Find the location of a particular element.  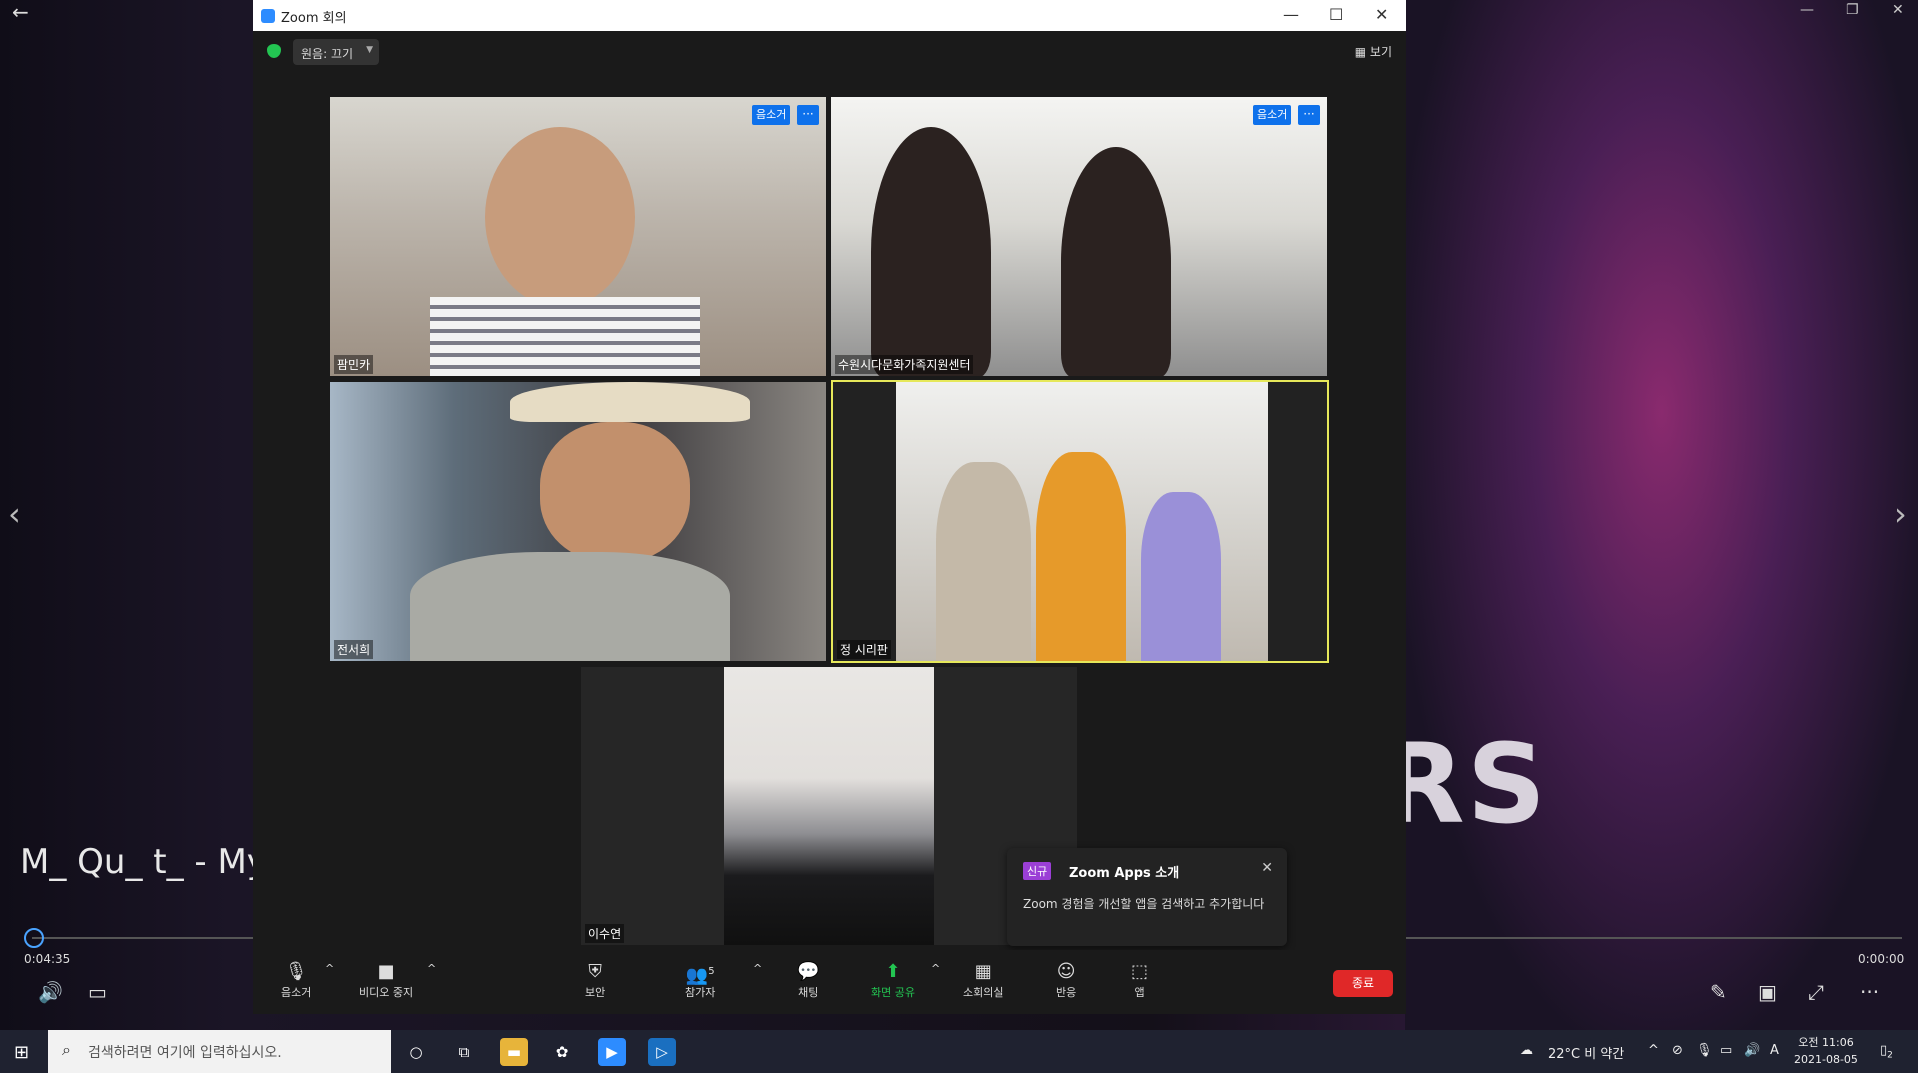

participant-name: 정 시리판 is located at coordinates (864, 649).